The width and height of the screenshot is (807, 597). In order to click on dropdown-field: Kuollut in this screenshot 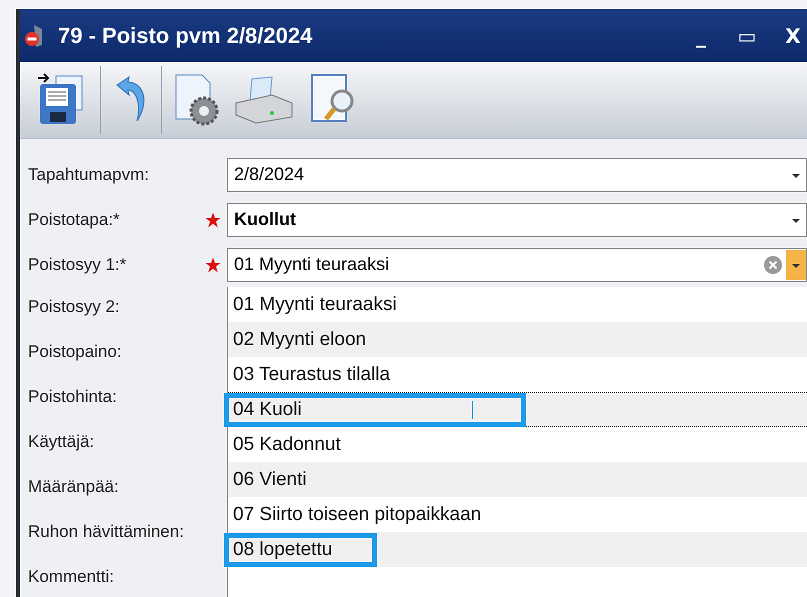, I will do `click(517, 219)`.